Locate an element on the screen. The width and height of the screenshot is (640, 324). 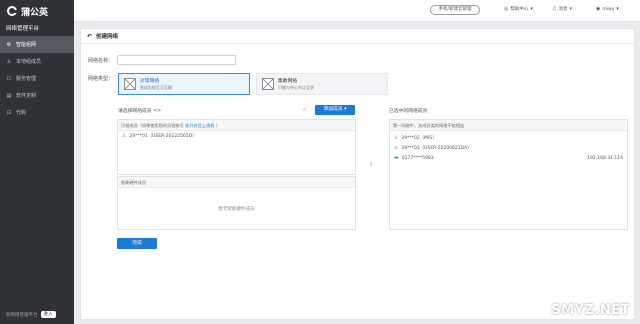
topbar: 手机/新建云管理 ◎ 帮助中心 ▾ ♫ 消息 ▾ ◉ miwy ▾ is located at coordinates (357, 11).